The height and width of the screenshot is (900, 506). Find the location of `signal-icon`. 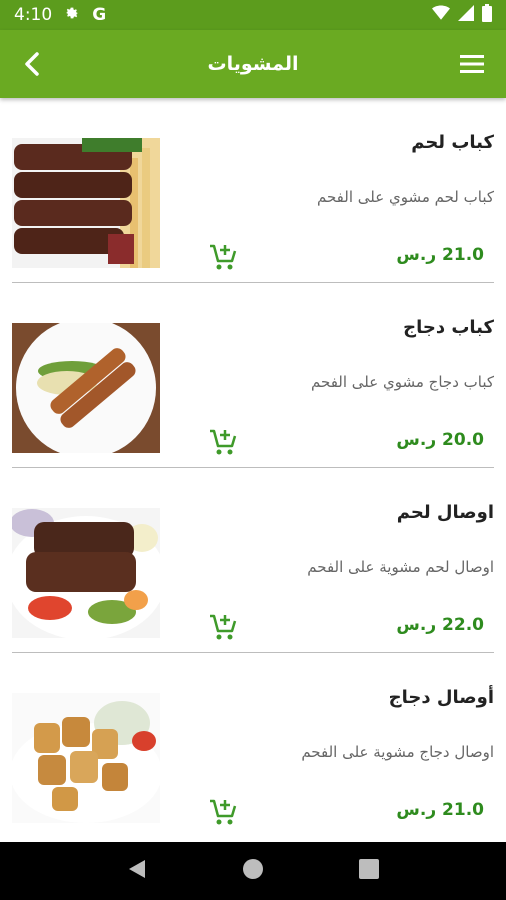

signal-icon is located at coordinates (466, 15).